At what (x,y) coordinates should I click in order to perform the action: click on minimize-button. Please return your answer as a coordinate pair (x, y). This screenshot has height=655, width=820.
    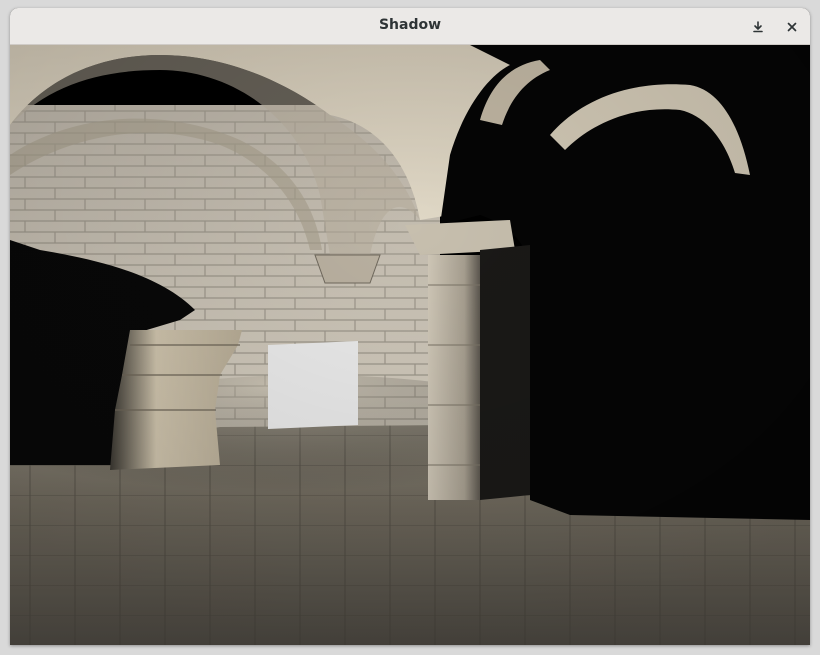
    Looking at the image, I should click on (758, 27).